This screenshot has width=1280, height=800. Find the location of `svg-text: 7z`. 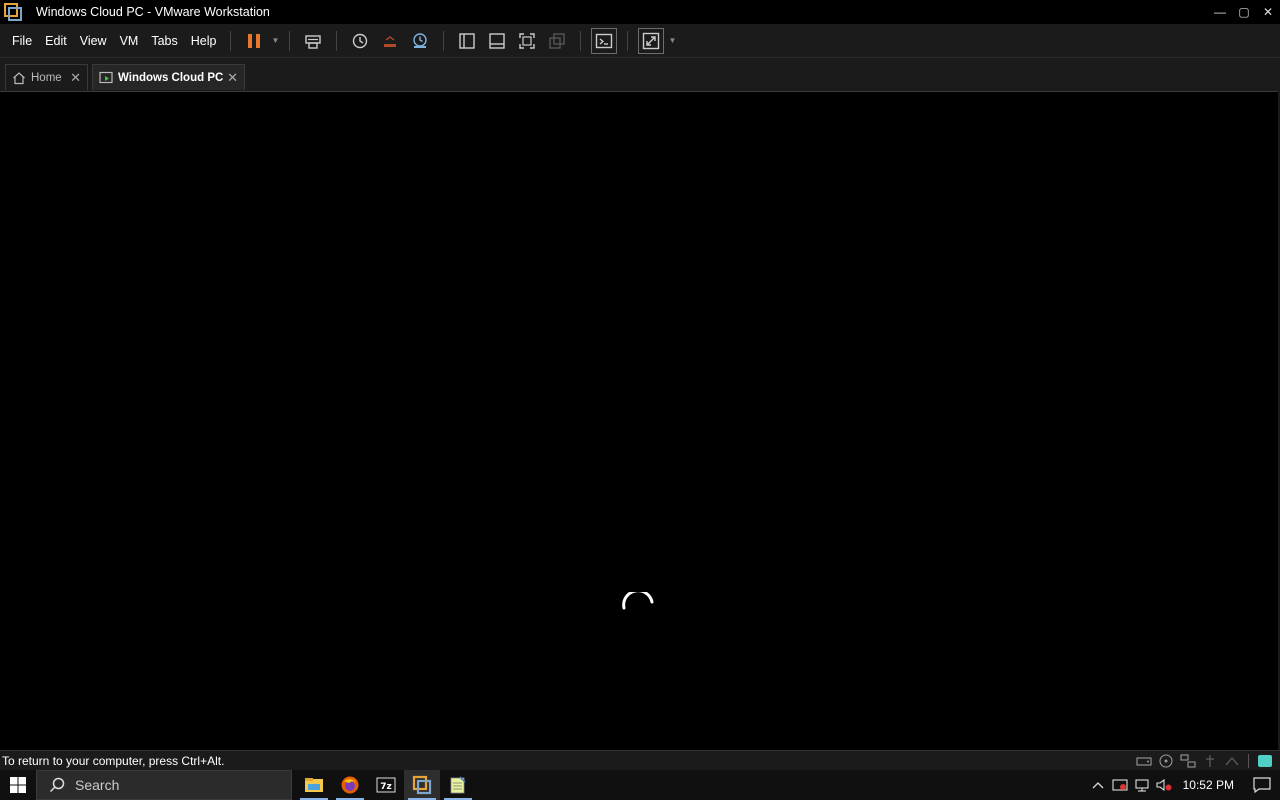

svg-text: 7z is located at coordinates (386, 787).